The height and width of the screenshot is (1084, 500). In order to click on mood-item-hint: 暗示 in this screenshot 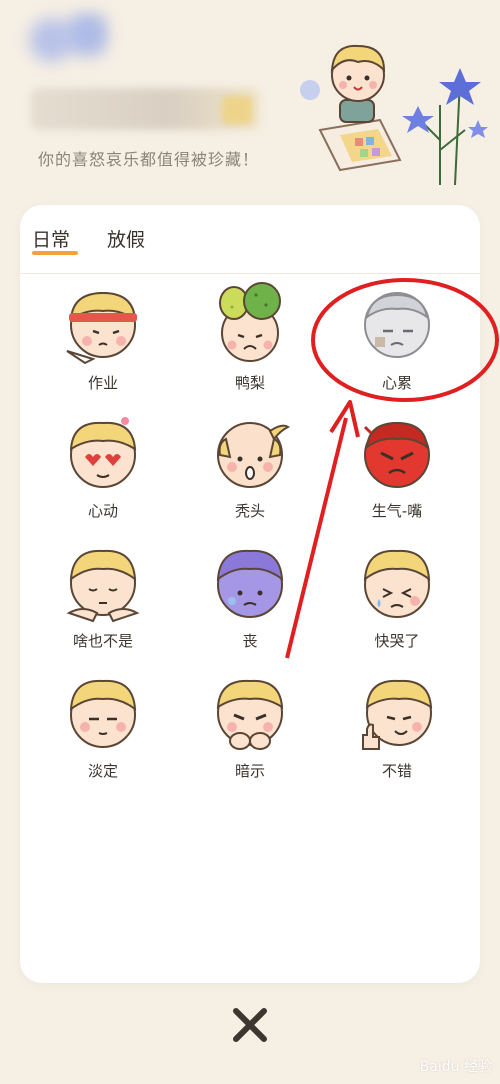, I will do `click(250, 726)`.